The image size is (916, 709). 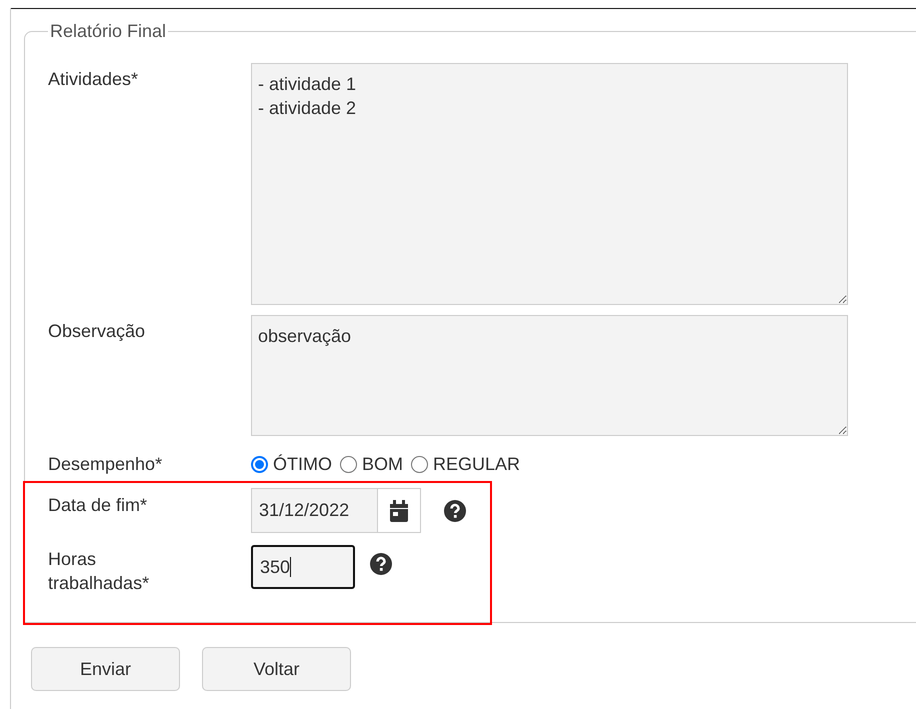 I want to click on radio-label: ÓTIMO, so click(x=302, y=464).